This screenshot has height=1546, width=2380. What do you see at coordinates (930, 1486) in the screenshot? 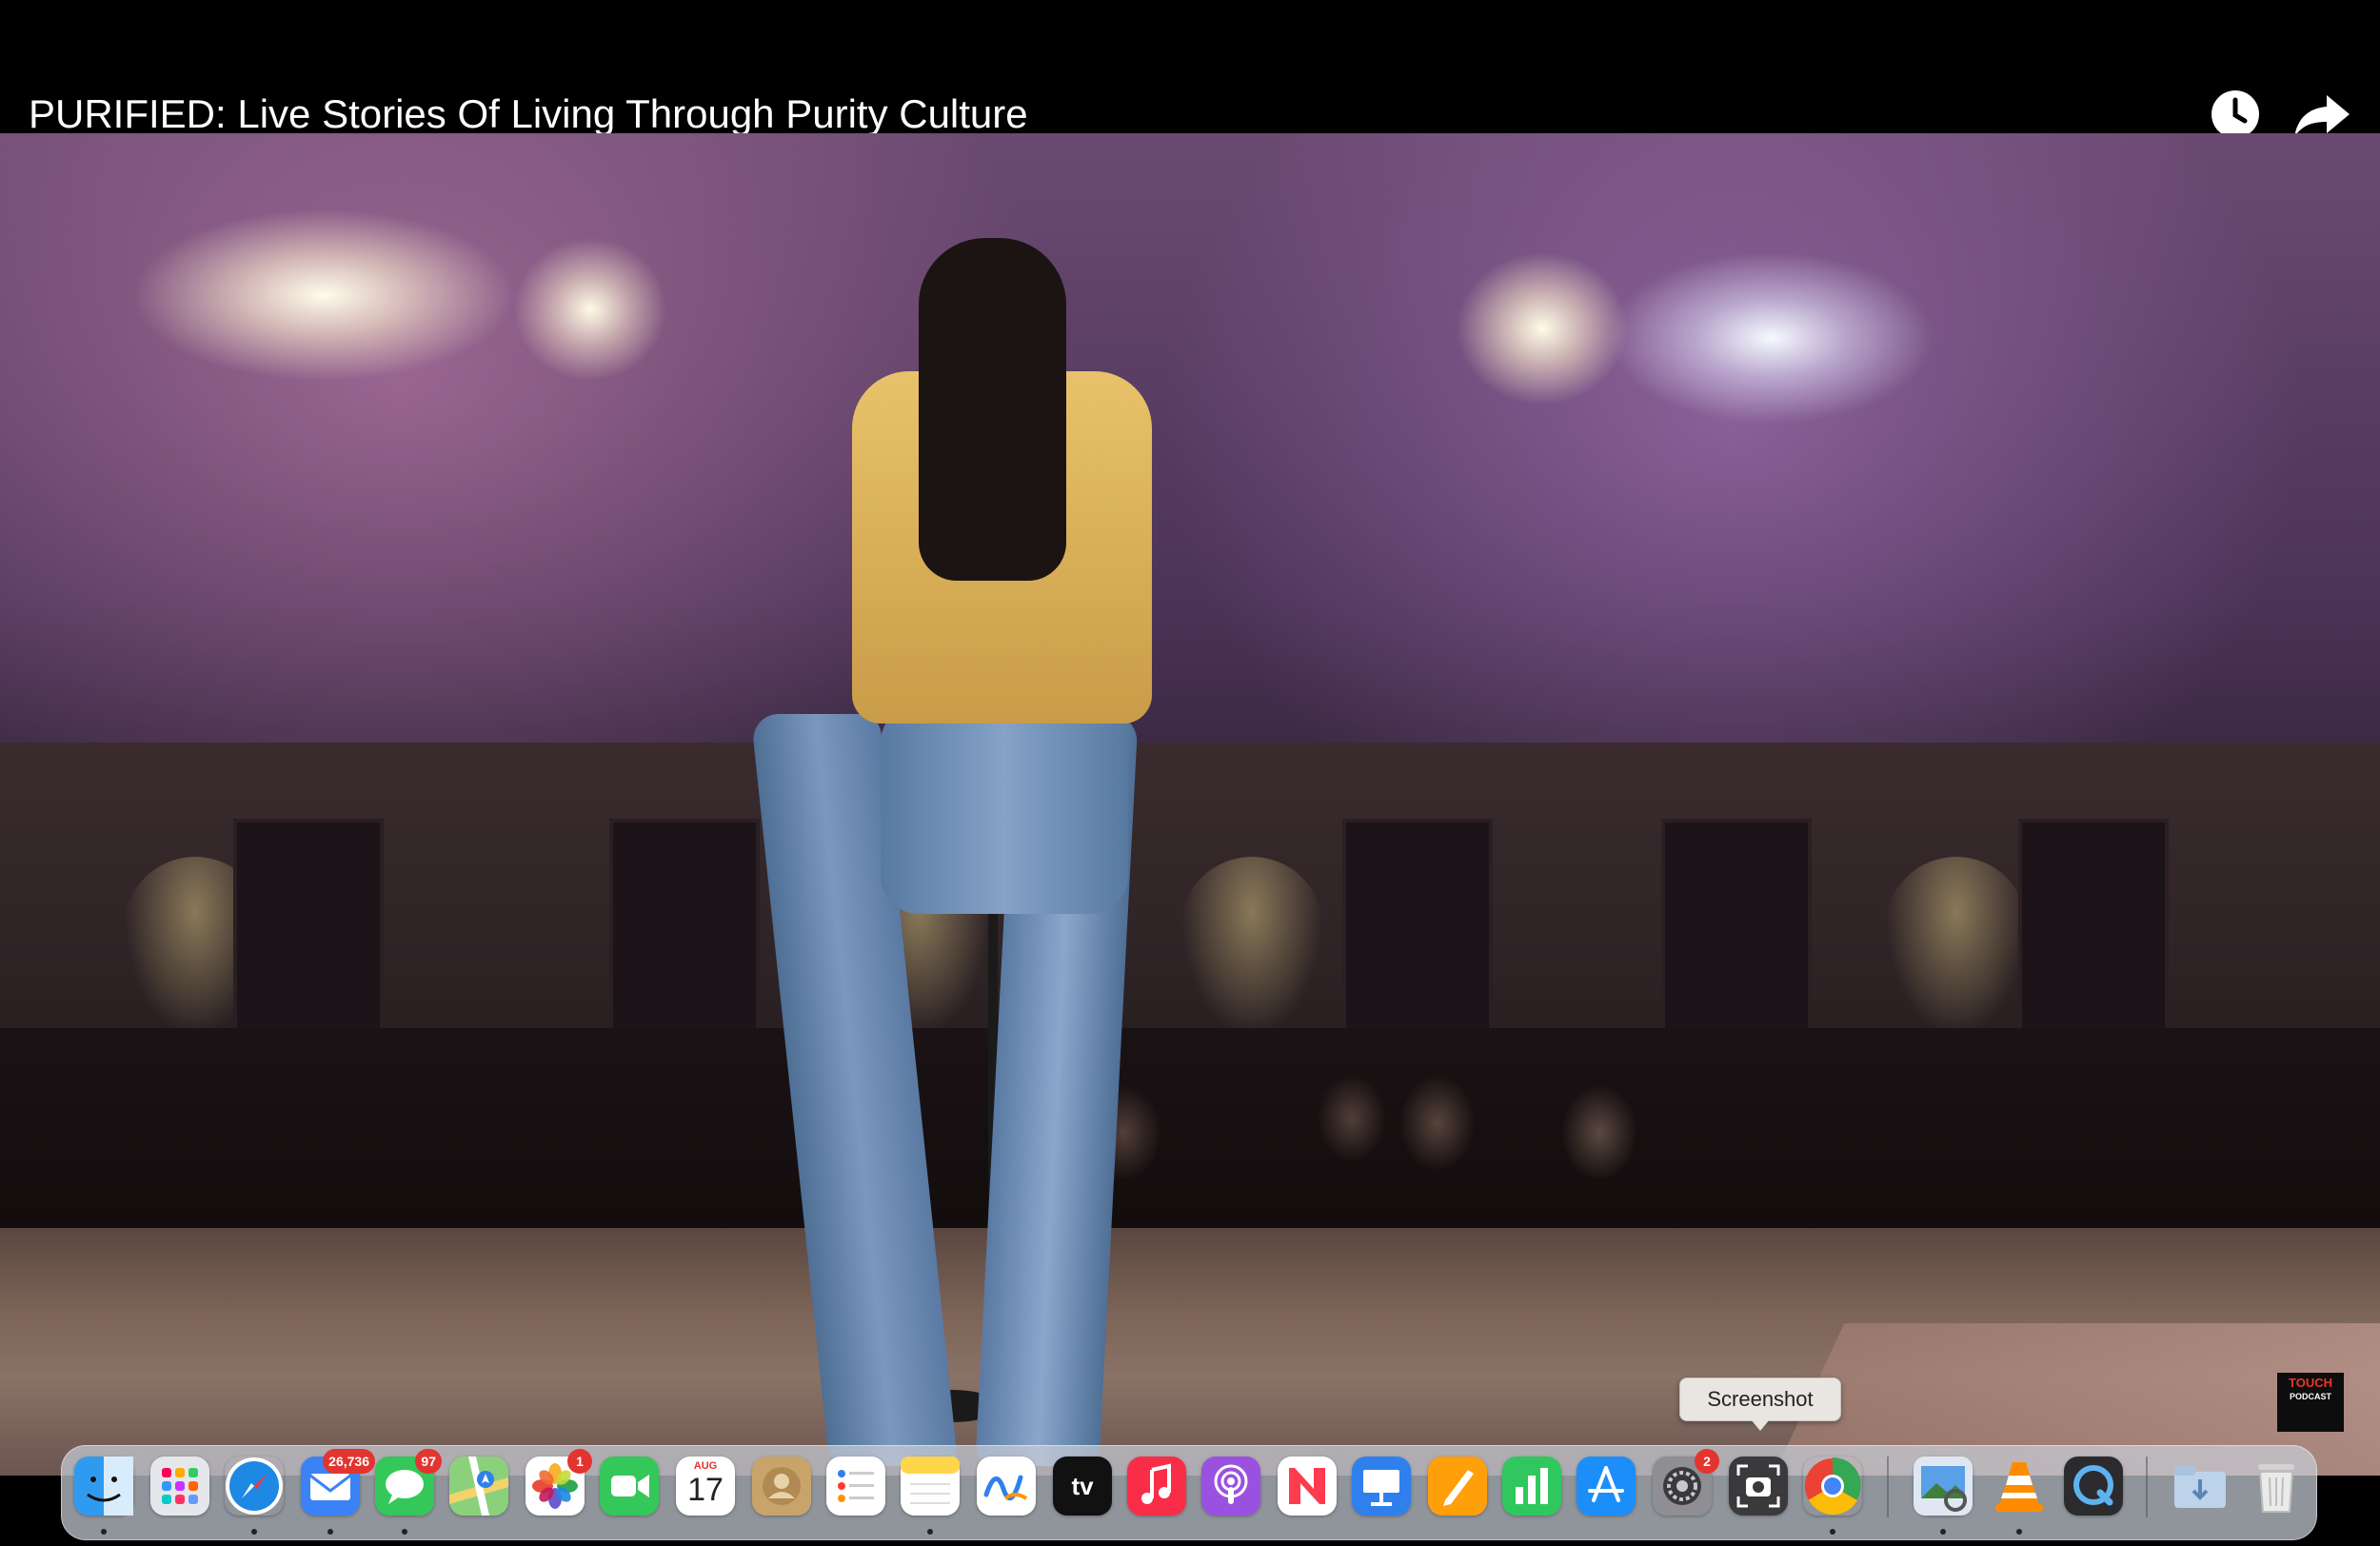
I see `notes-icon` at bounding box center [930, 1486].